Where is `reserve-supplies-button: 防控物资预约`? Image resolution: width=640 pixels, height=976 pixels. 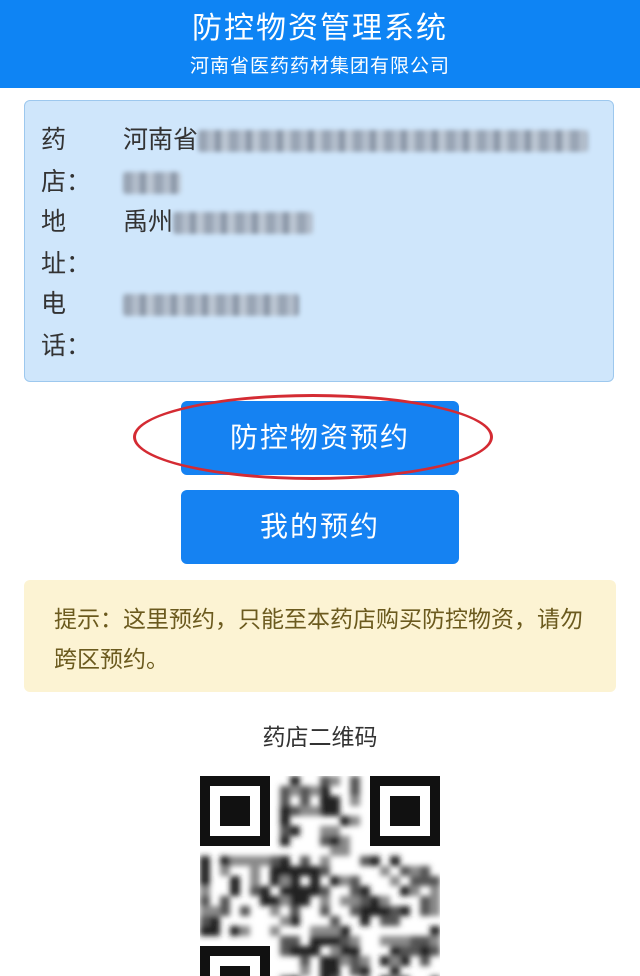 reserve-supplies-button: 防控物资预约 is located at coordinates (320, 438).